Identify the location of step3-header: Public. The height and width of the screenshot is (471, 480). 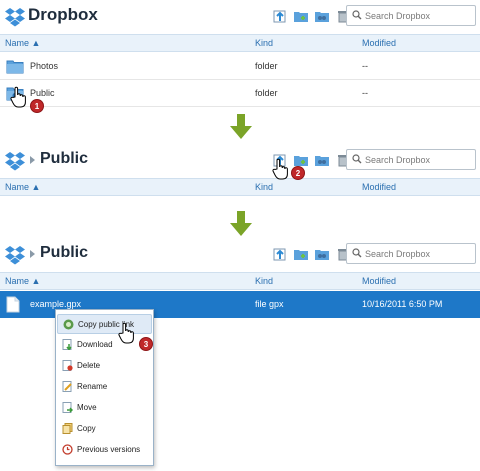
(240, 255).